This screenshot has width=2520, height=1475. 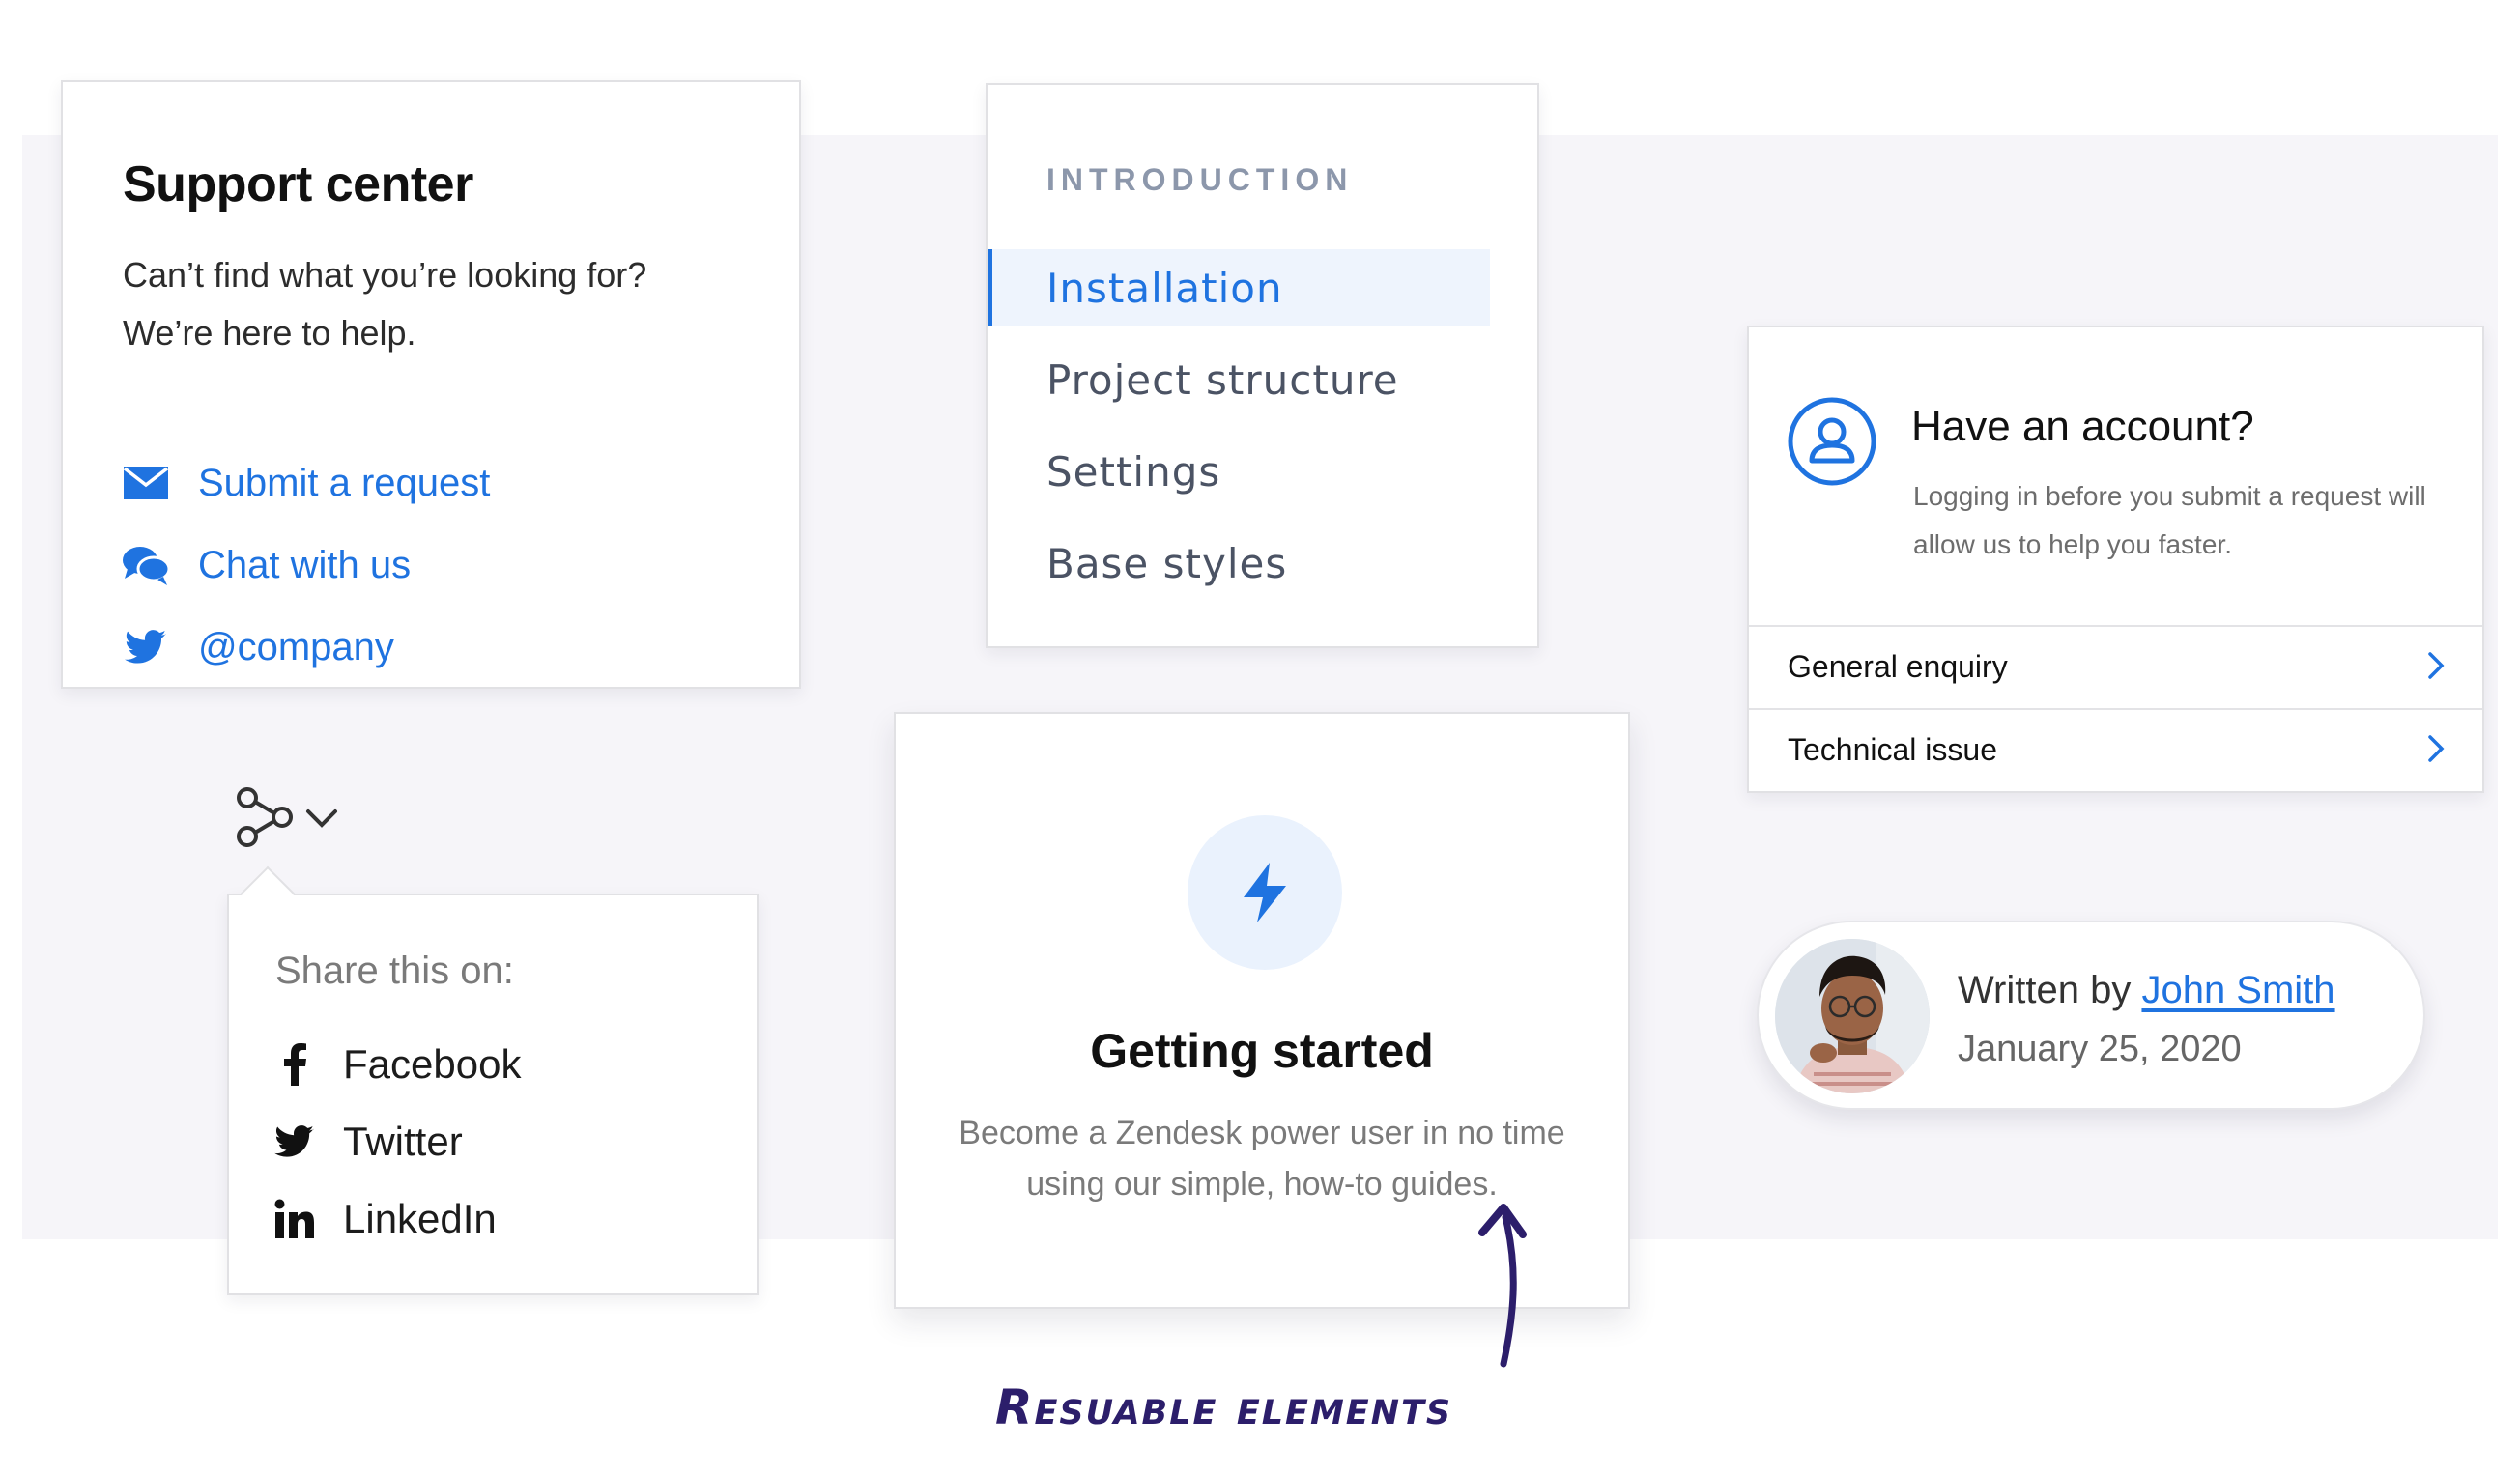 What do you see at coordinates (403, 1141) in the screenshot?
I see `share-twitter-label: Twitter` at bounding box center [403, 1141].